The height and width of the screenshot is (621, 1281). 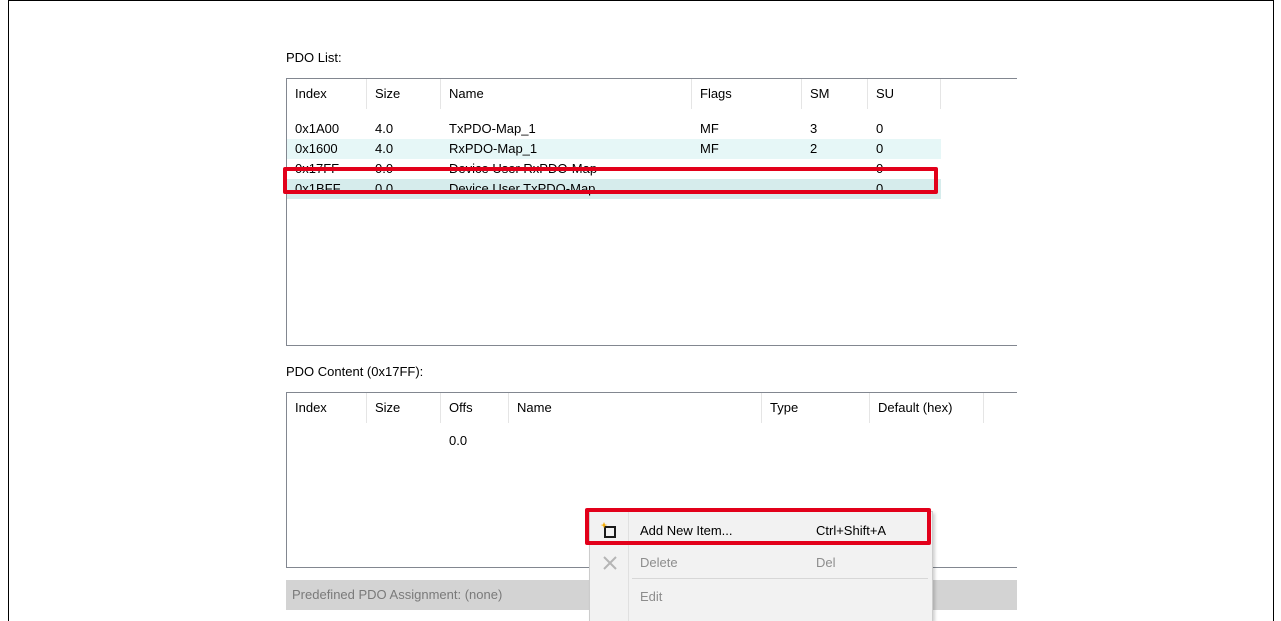 I want to click on menu-item-edit: Edit, so click(x=761, y=596).